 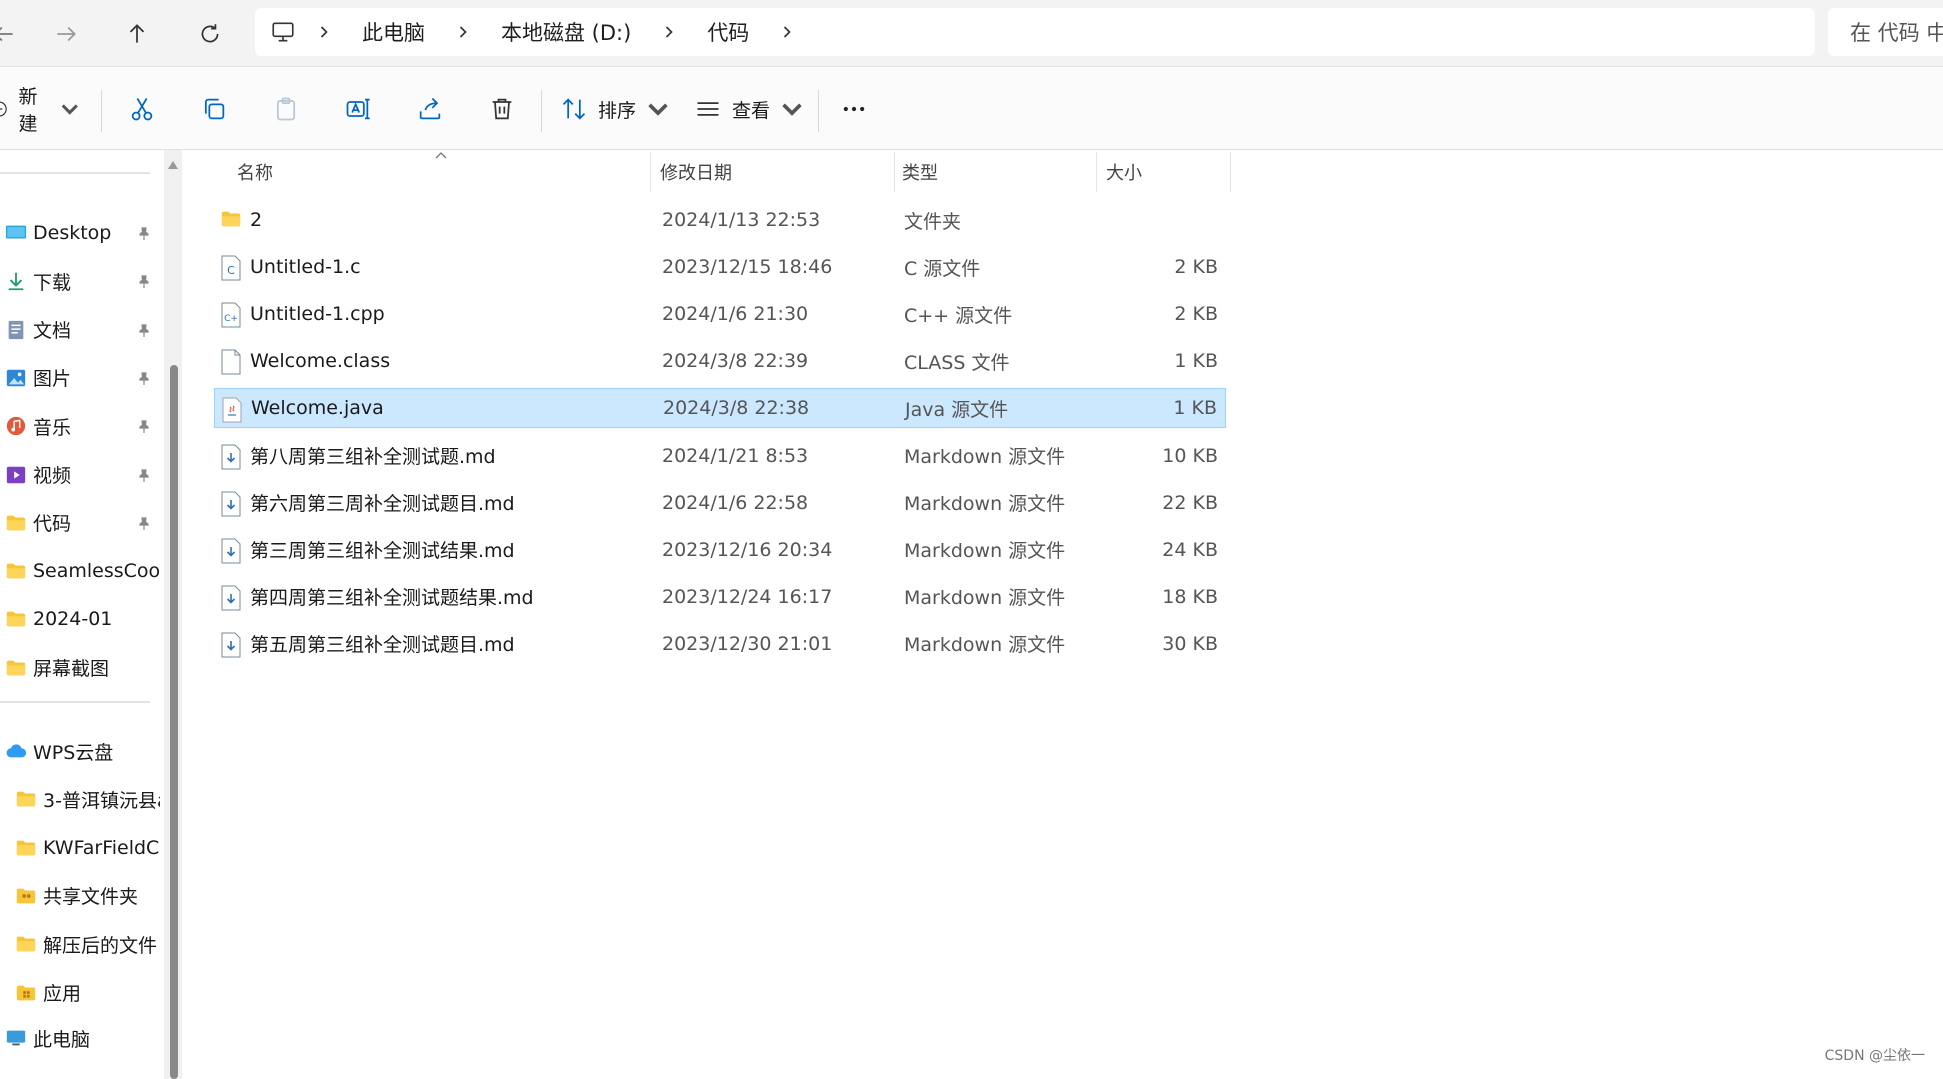 What do you see at coordinates (3, 109) in the screenshot?
I see `plus-circle-icon` at bounding box center [3, 109].